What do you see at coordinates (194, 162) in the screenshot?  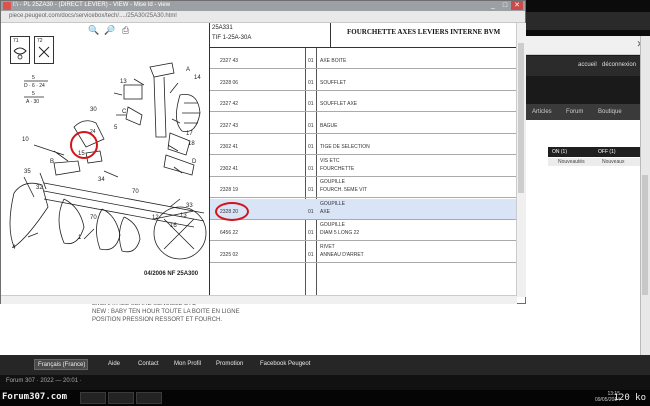 I see `svg-text: D` at bounding box center [194, 162].